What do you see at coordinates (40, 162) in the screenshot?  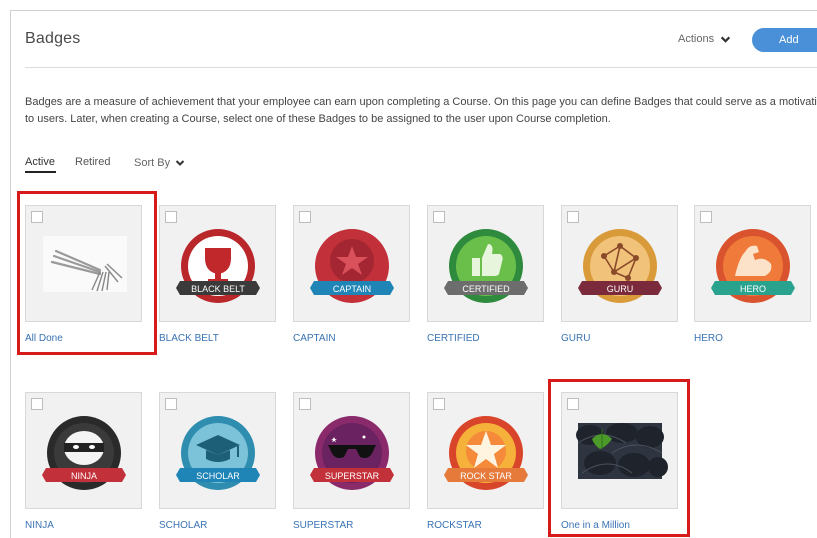 I see `tab-active: Active` at bounding box center [40, 162].